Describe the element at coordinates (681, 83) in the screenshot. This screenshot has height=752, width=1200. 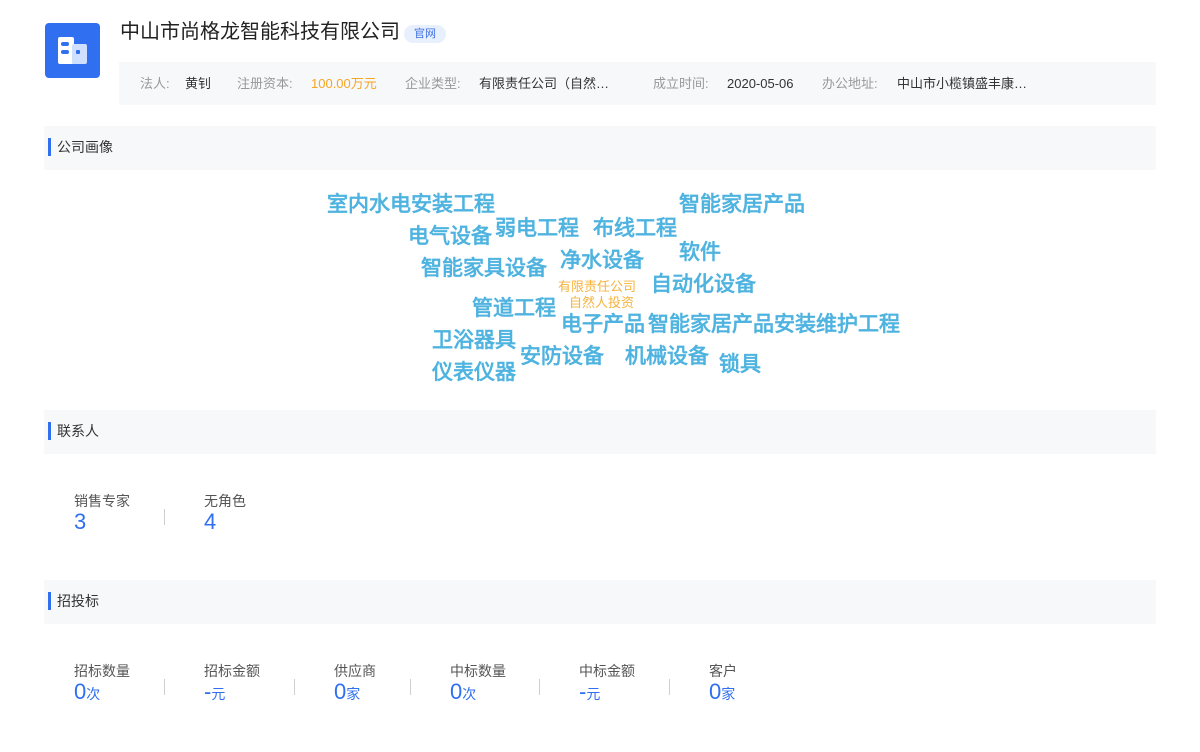
I see `founded-date-label: 成立时间:` at that location.